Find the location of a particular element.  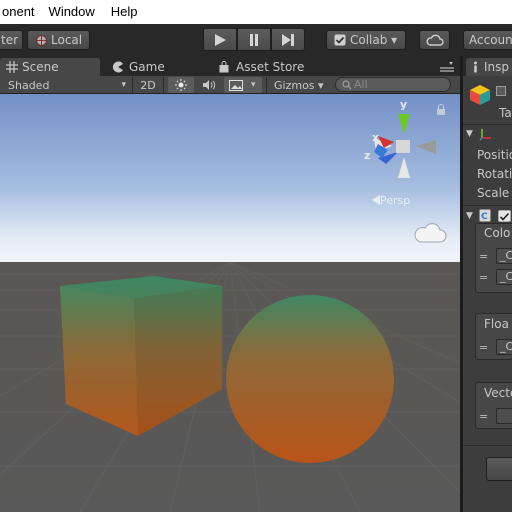

tab-inspector-label: Insp is located at coordinates (497, 67).